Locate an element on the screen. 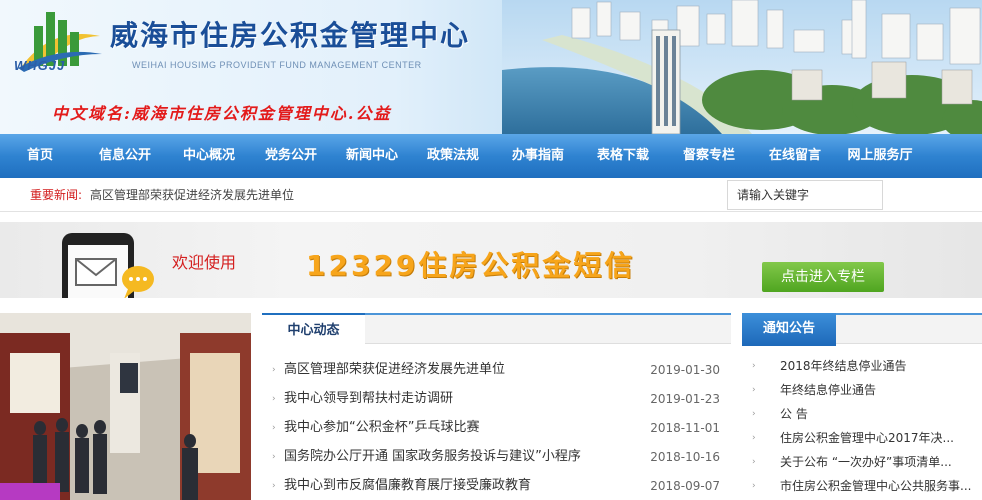  notice-item-title: 公 告 is located at coordinates (794, 414).